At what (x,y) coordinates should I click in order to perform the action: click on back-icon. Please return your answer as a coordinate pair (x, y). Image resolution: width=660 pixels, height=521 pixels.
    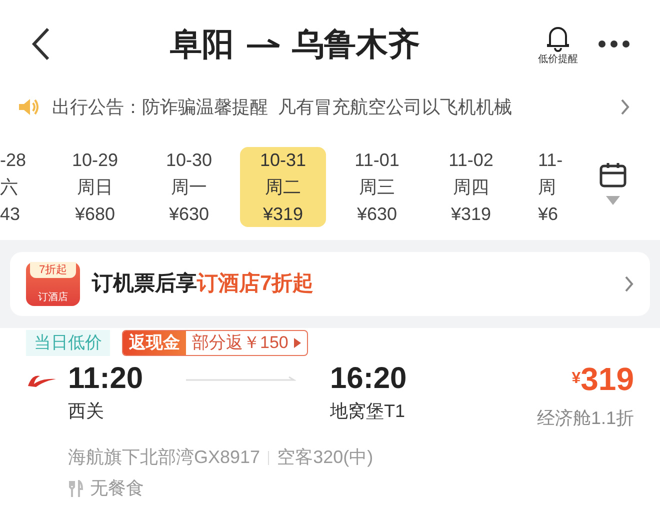
    Looking at the image, I should click on (41, 44).